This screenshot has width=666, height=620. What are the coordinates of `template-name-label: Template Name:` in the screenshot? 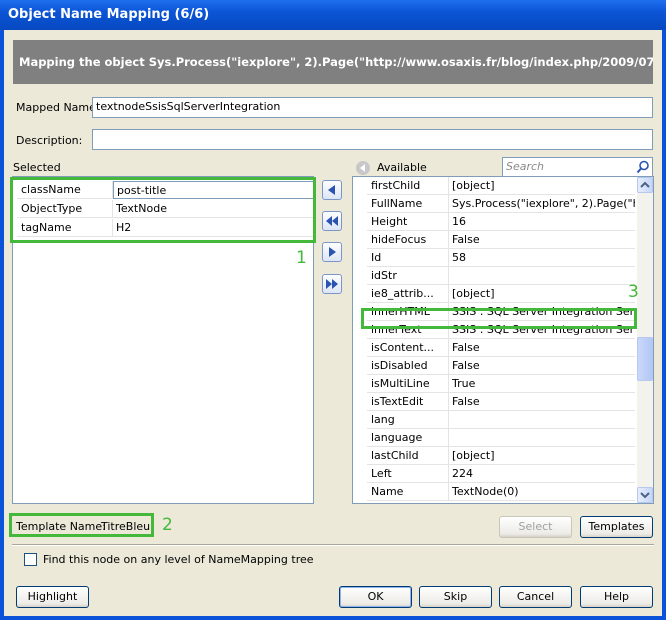 It's located at (61, 526).